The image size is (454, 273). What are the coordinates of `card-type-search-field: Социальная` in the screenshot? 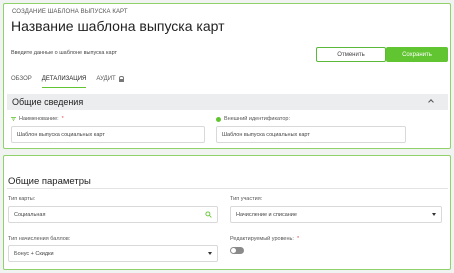 It's located at (113, 214).